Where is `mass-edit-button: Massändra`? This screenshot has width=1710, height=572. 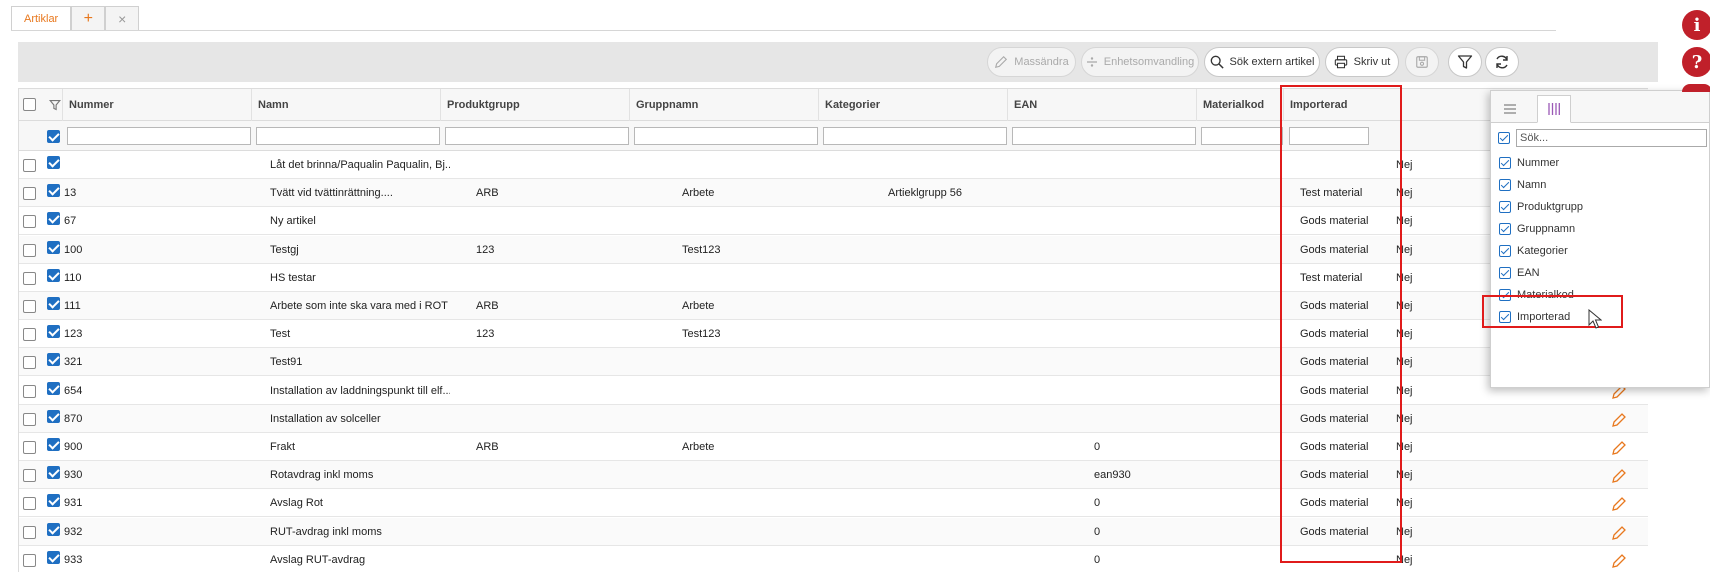
mass-edit-button: Massändra is located at coordinates (1031, 62).